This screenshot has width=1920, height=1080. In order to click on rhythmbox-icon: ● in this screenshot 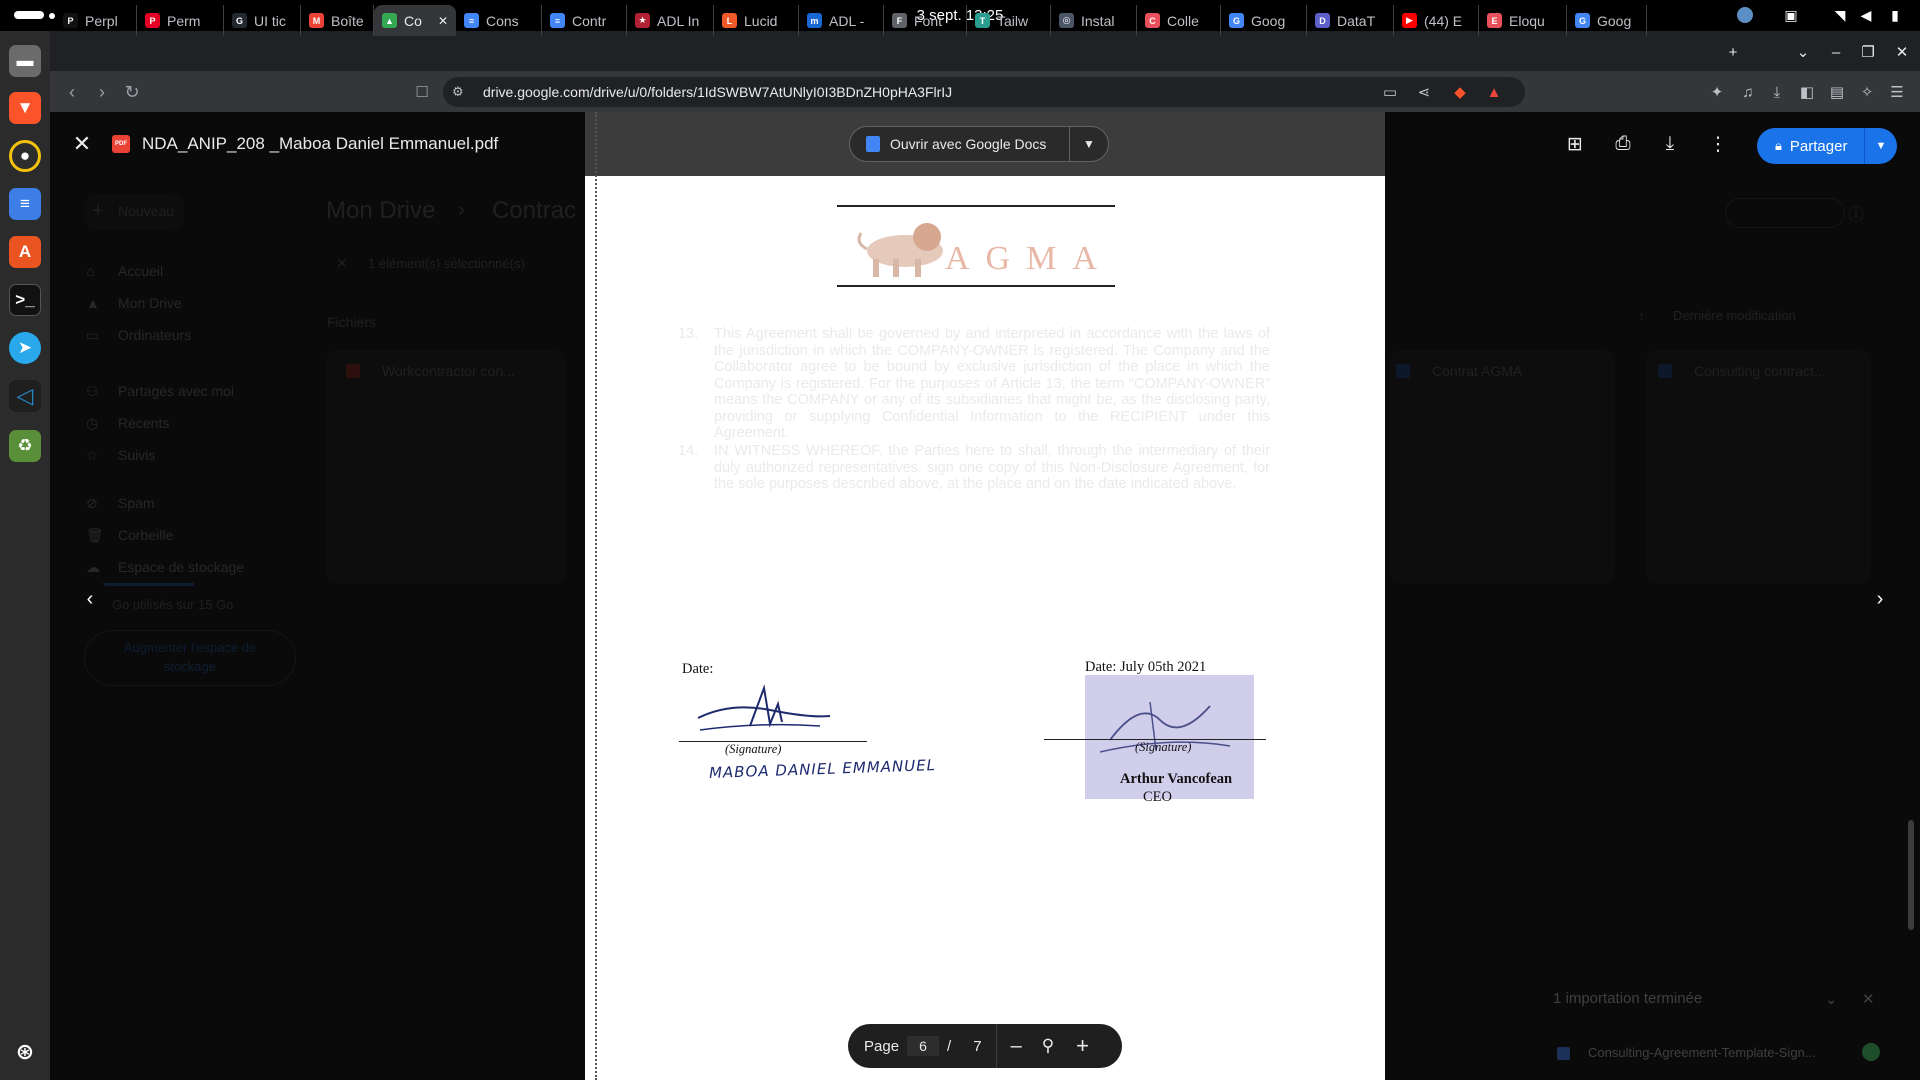, I will do `click(25, 156)`.